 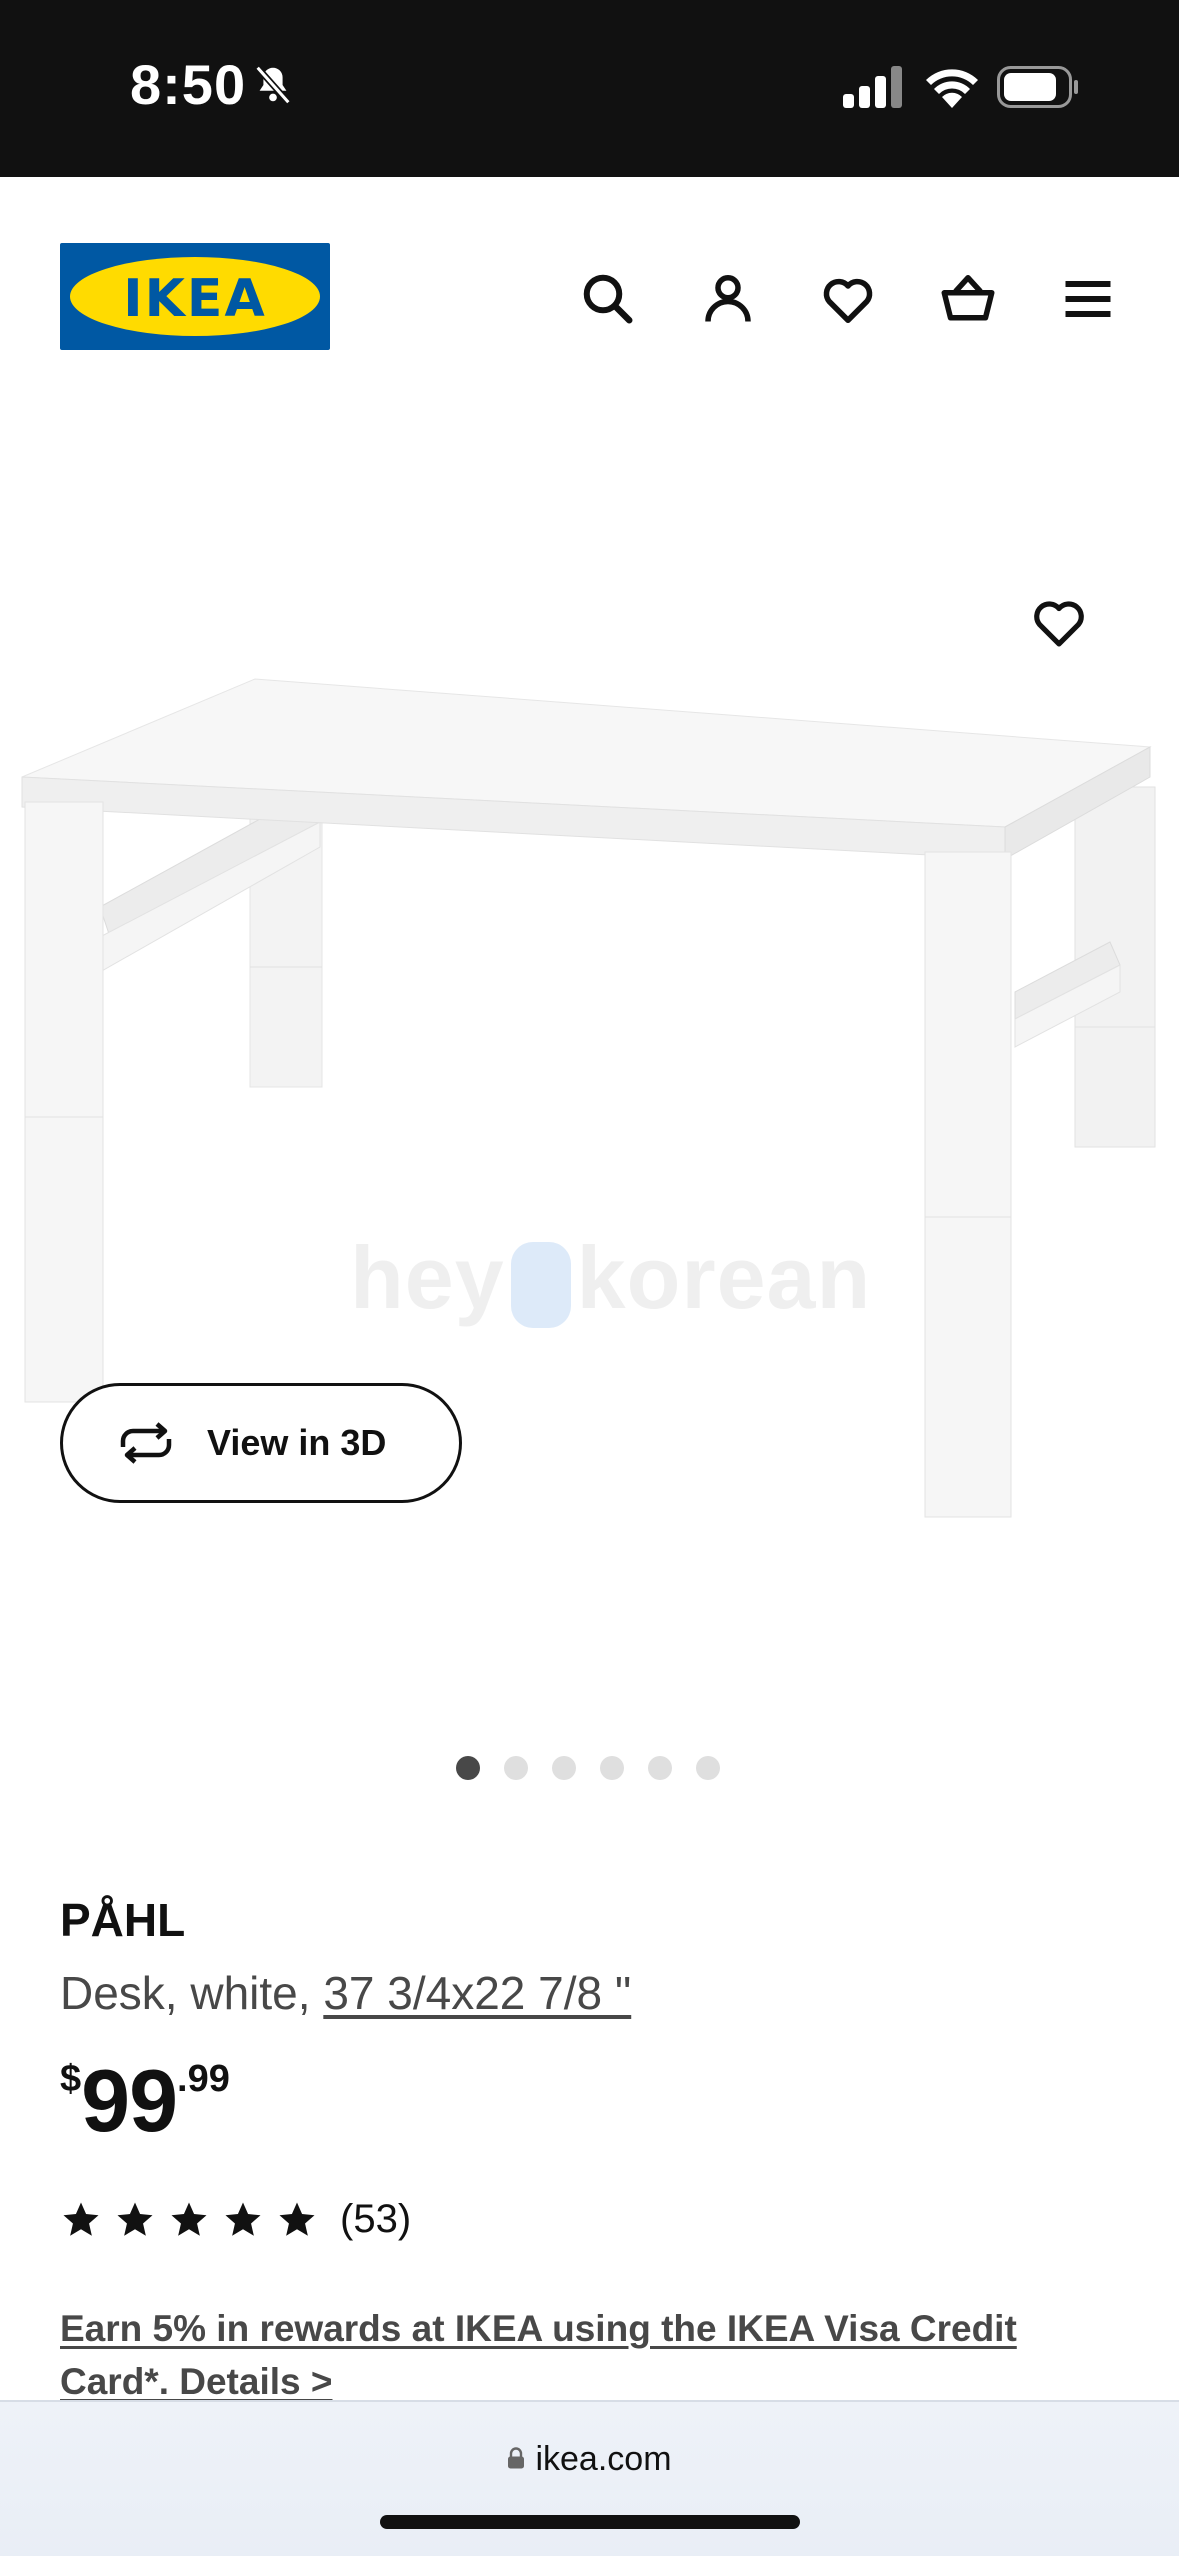 What do you see at coordinates (608, 299) in the screenshot?
I see `search-icon` at bounding box center [608, 299].